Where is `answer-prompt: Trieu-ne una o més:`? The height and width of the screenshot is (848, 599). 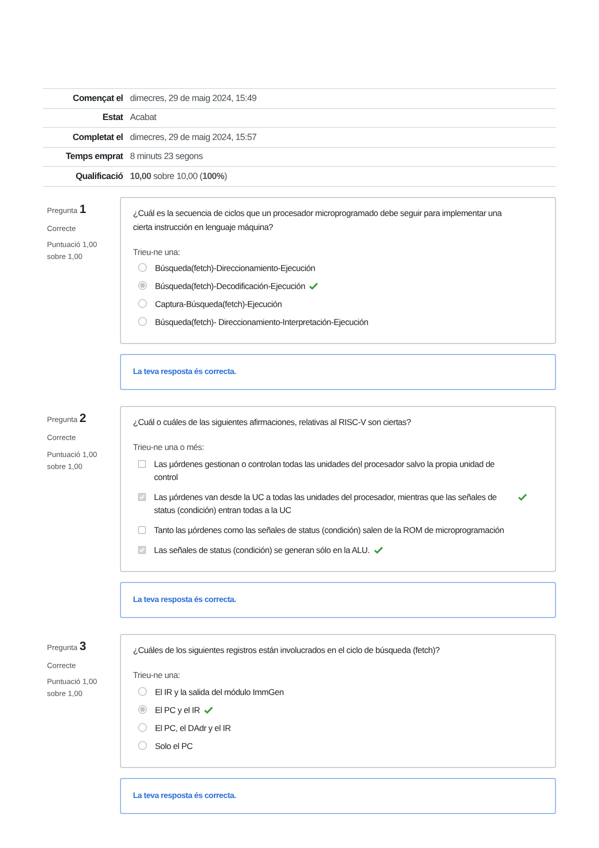 answer-prompt: Trieu-ne una o més: is located at coordinates (169, 447).